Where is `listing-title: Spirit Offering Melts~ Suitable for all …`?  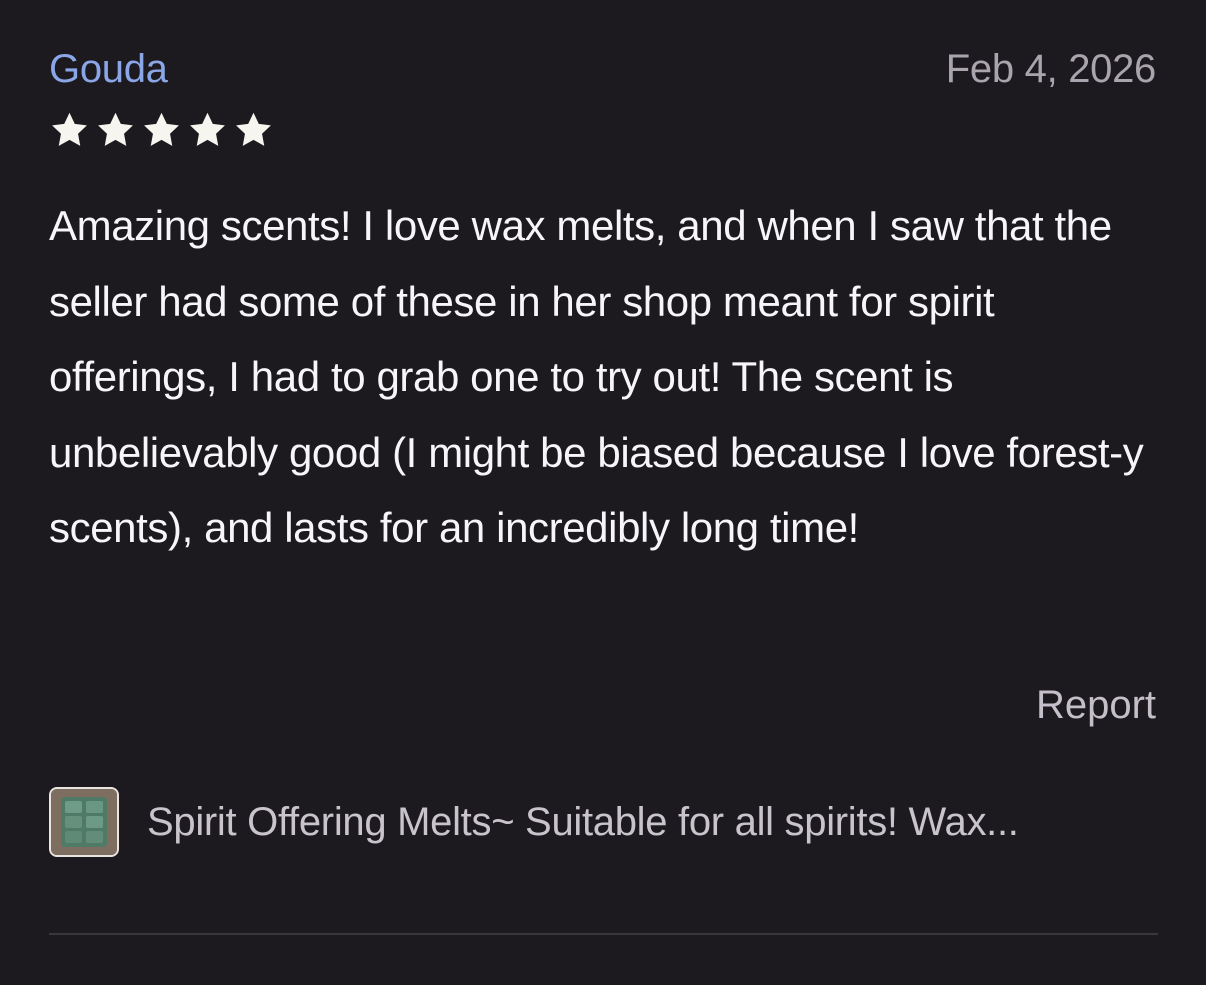 listing-title: Spirit Offering Melts~ Suitable for all … is located at coordinates (583, 822).